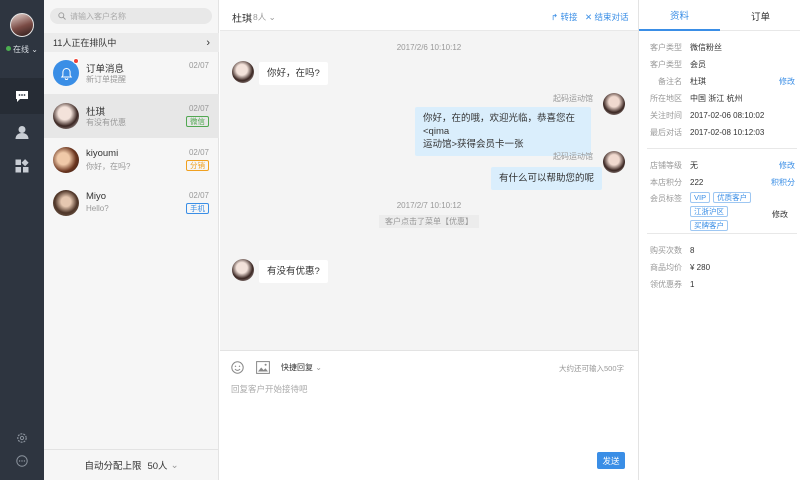  I want to click on chat-icon, so click(22, 96).